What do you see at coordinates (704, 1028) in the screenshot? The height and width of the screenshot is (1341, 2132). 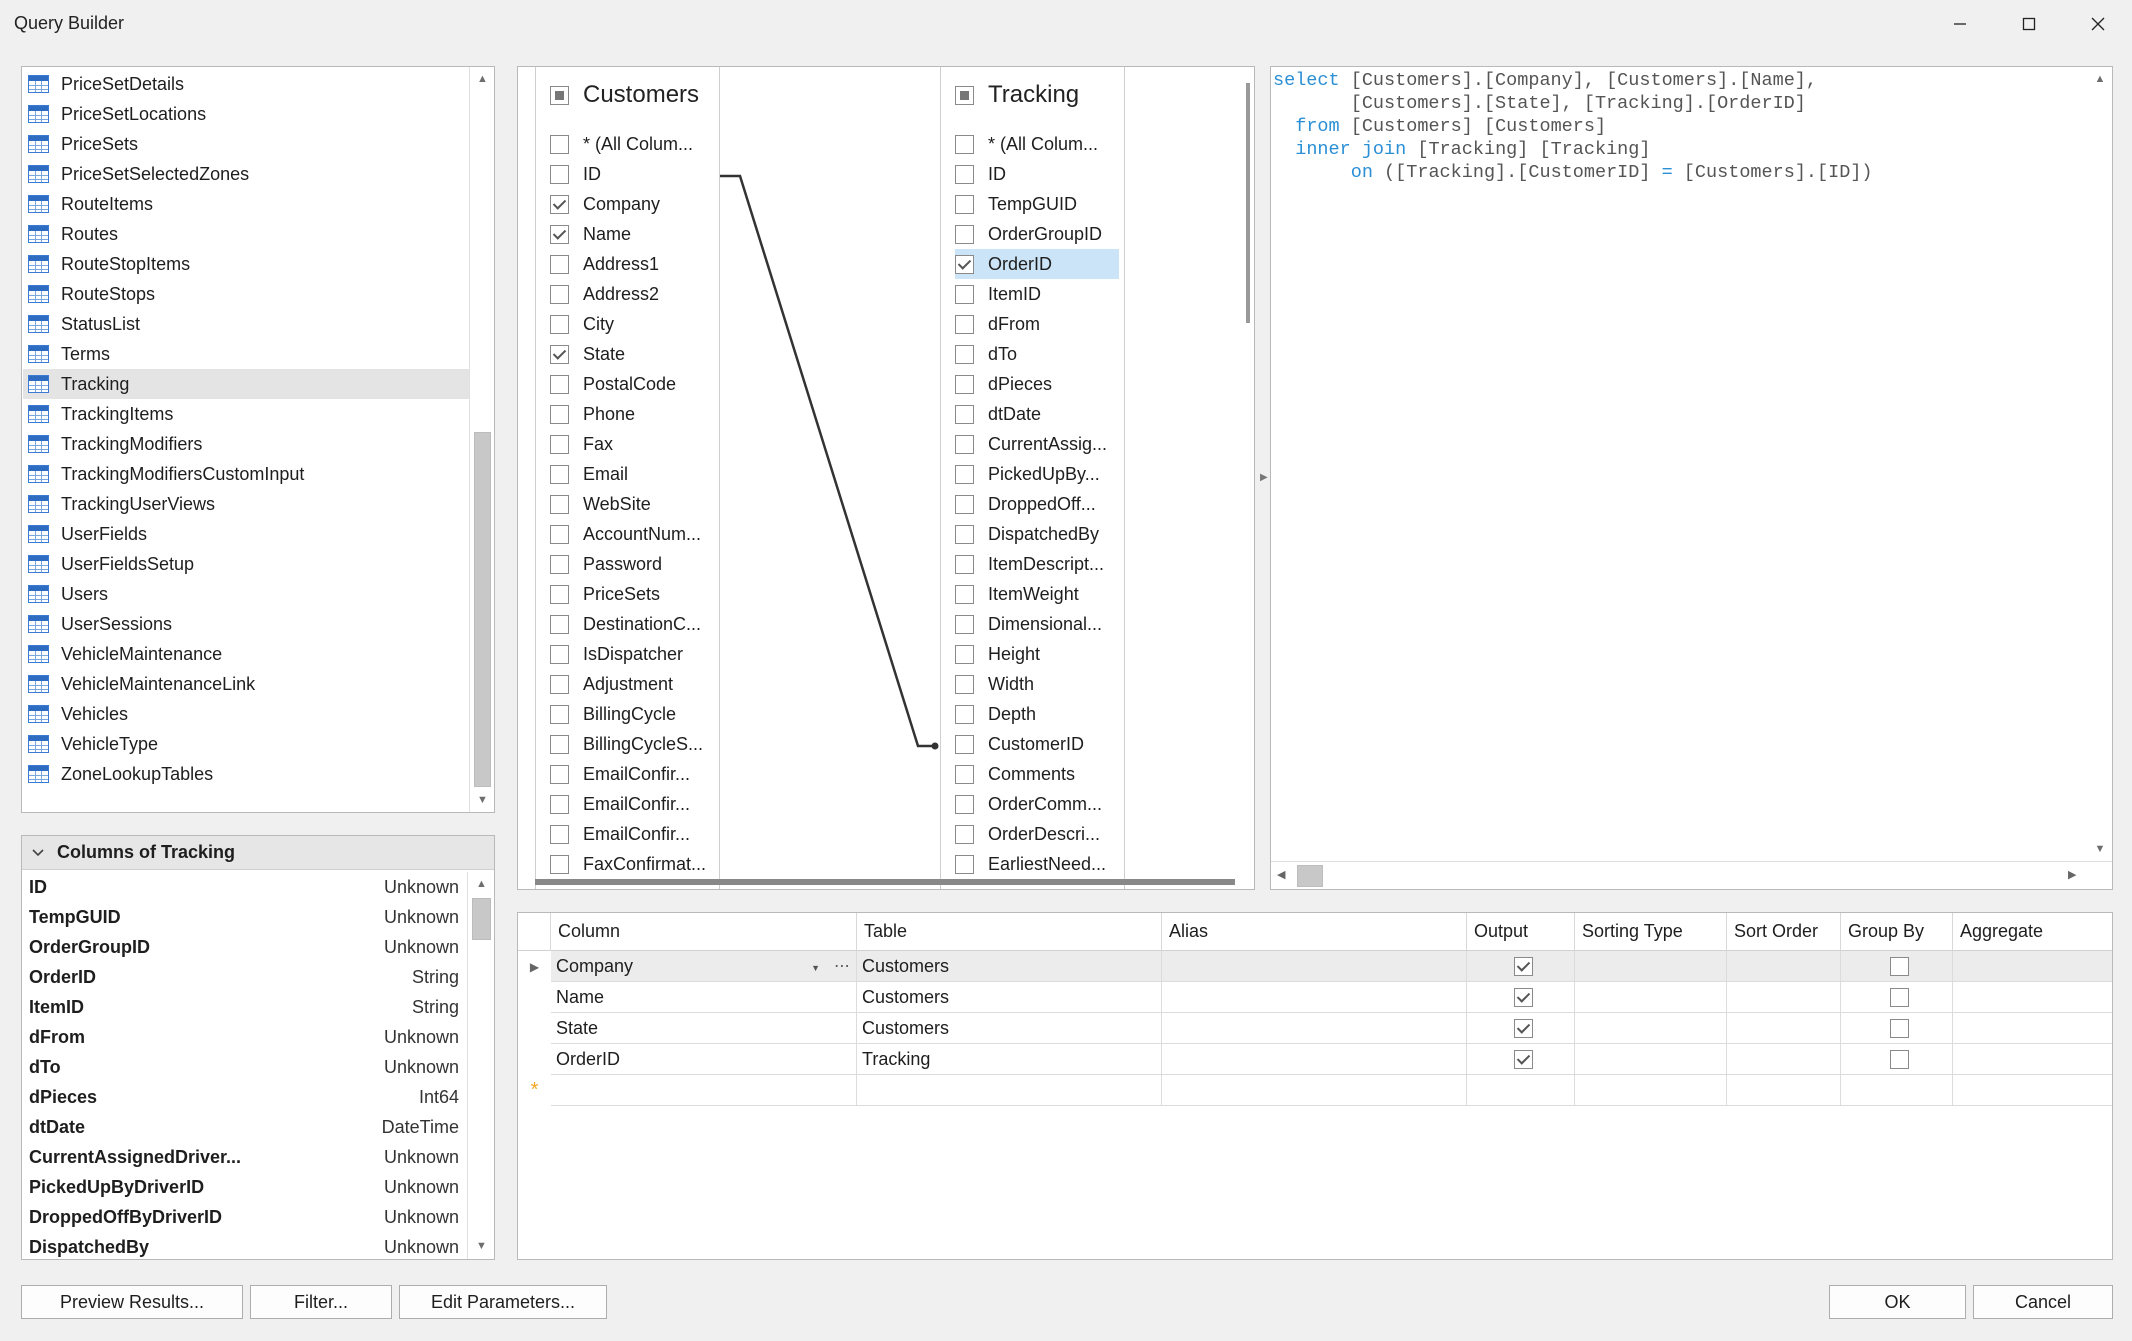 I see `grid-cell: State` at bounding box center [704, 1028].